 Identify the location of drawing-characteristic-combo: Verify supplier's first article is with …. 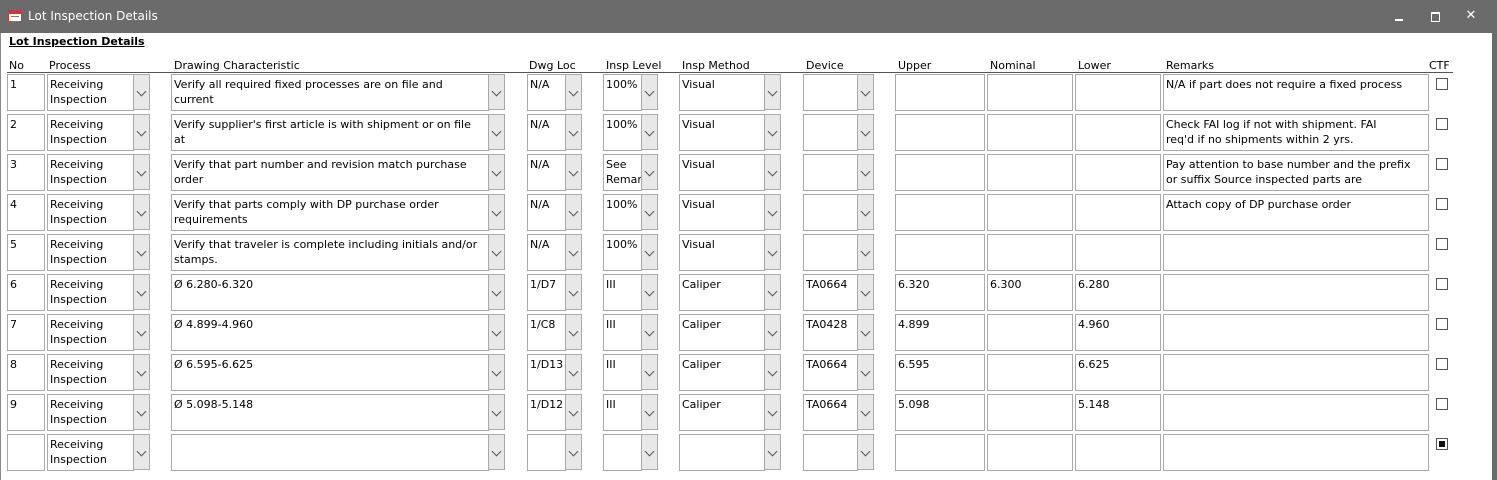
(330, 132).